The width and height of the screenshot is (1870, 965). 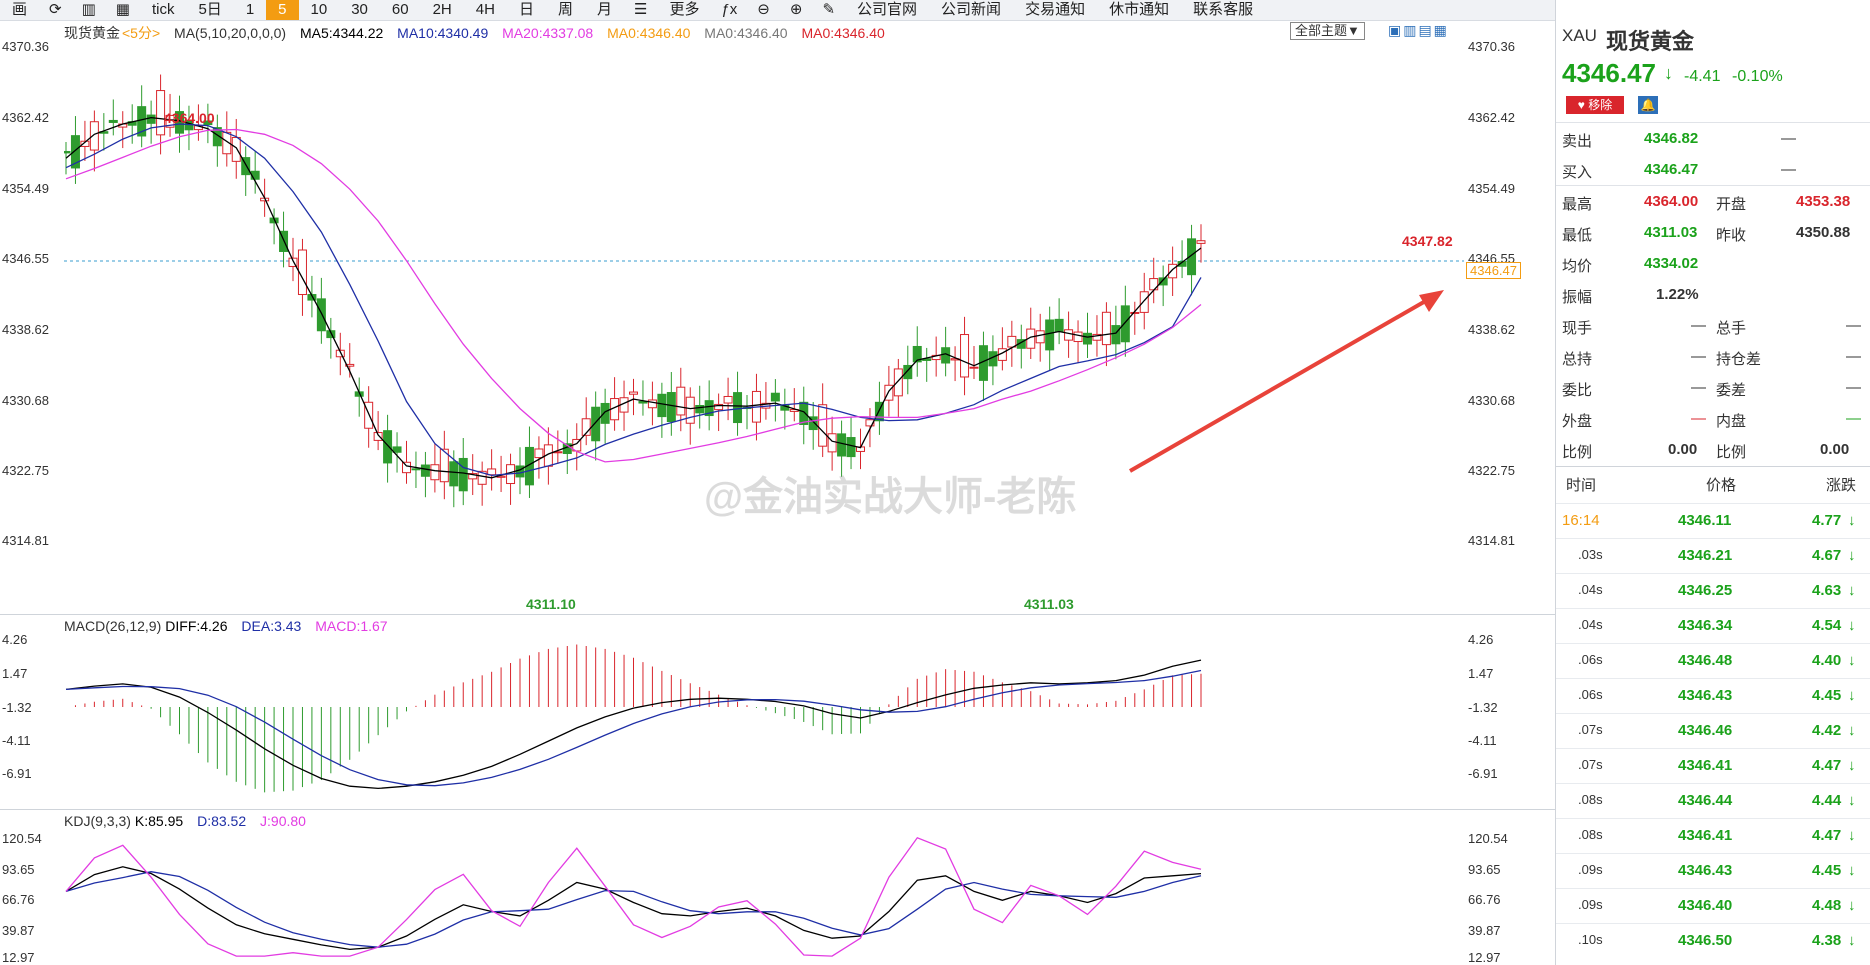 I want to click on macd-axis-left-3: -4.11, so click(x=16, y=740).